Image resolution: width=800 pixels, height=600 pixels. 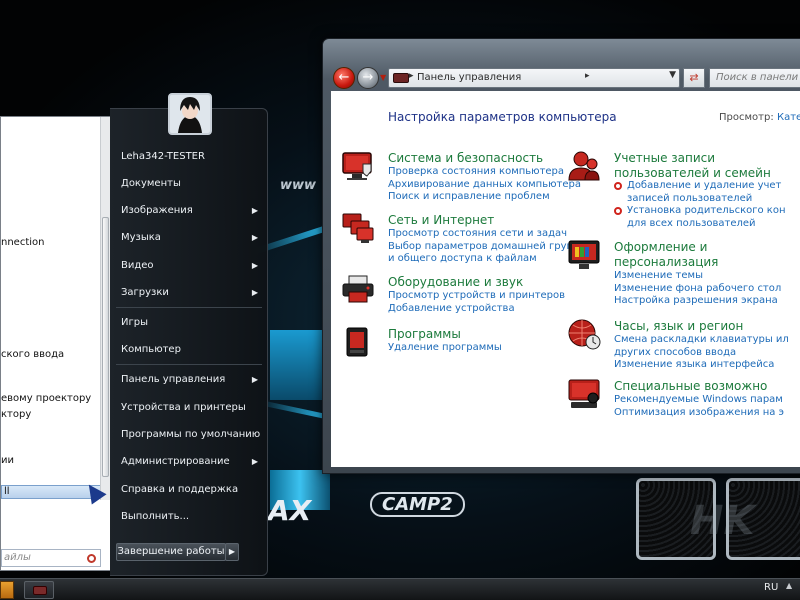 What do you see at coordinates (290, 510) in the screenshot?
I see `wallpaper-text-max: AX` at bounding box center [290, 510].